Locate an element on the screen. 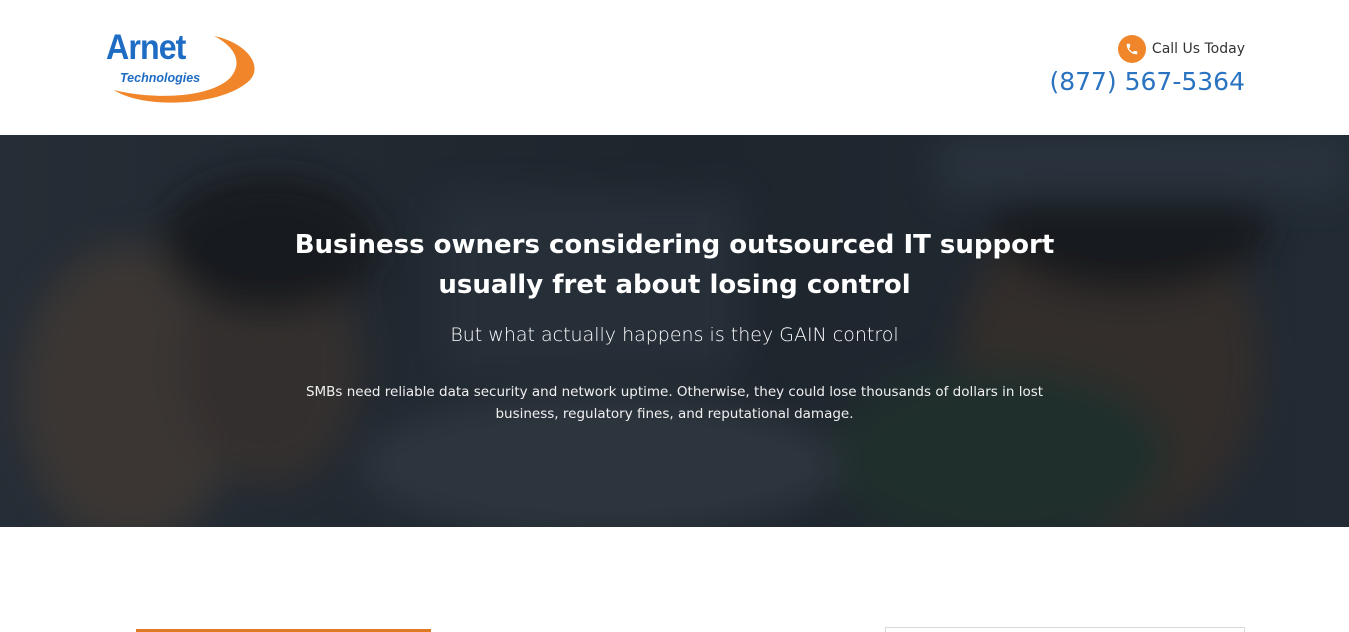 The width and height of the screenshot is (1349, 632). arnet-logo: Arnet Technologies is located at coordinates (180, 69).